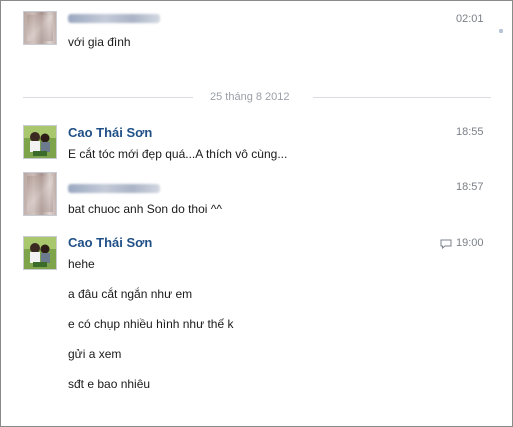 This screenshot has height=427, width=513. What do you see at coordinates (81, 264) in the screenshot?
I see `message-text: hehe` at bounding box center [81, 264].